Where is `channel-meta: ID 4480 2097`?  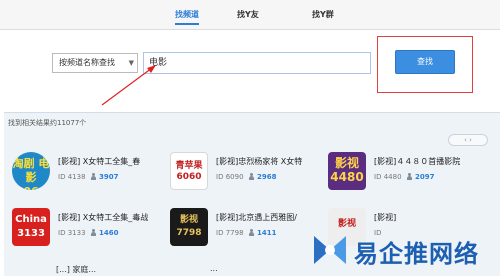 channel-meta: ID 4480 2097 is located at coordinates (404, 177).